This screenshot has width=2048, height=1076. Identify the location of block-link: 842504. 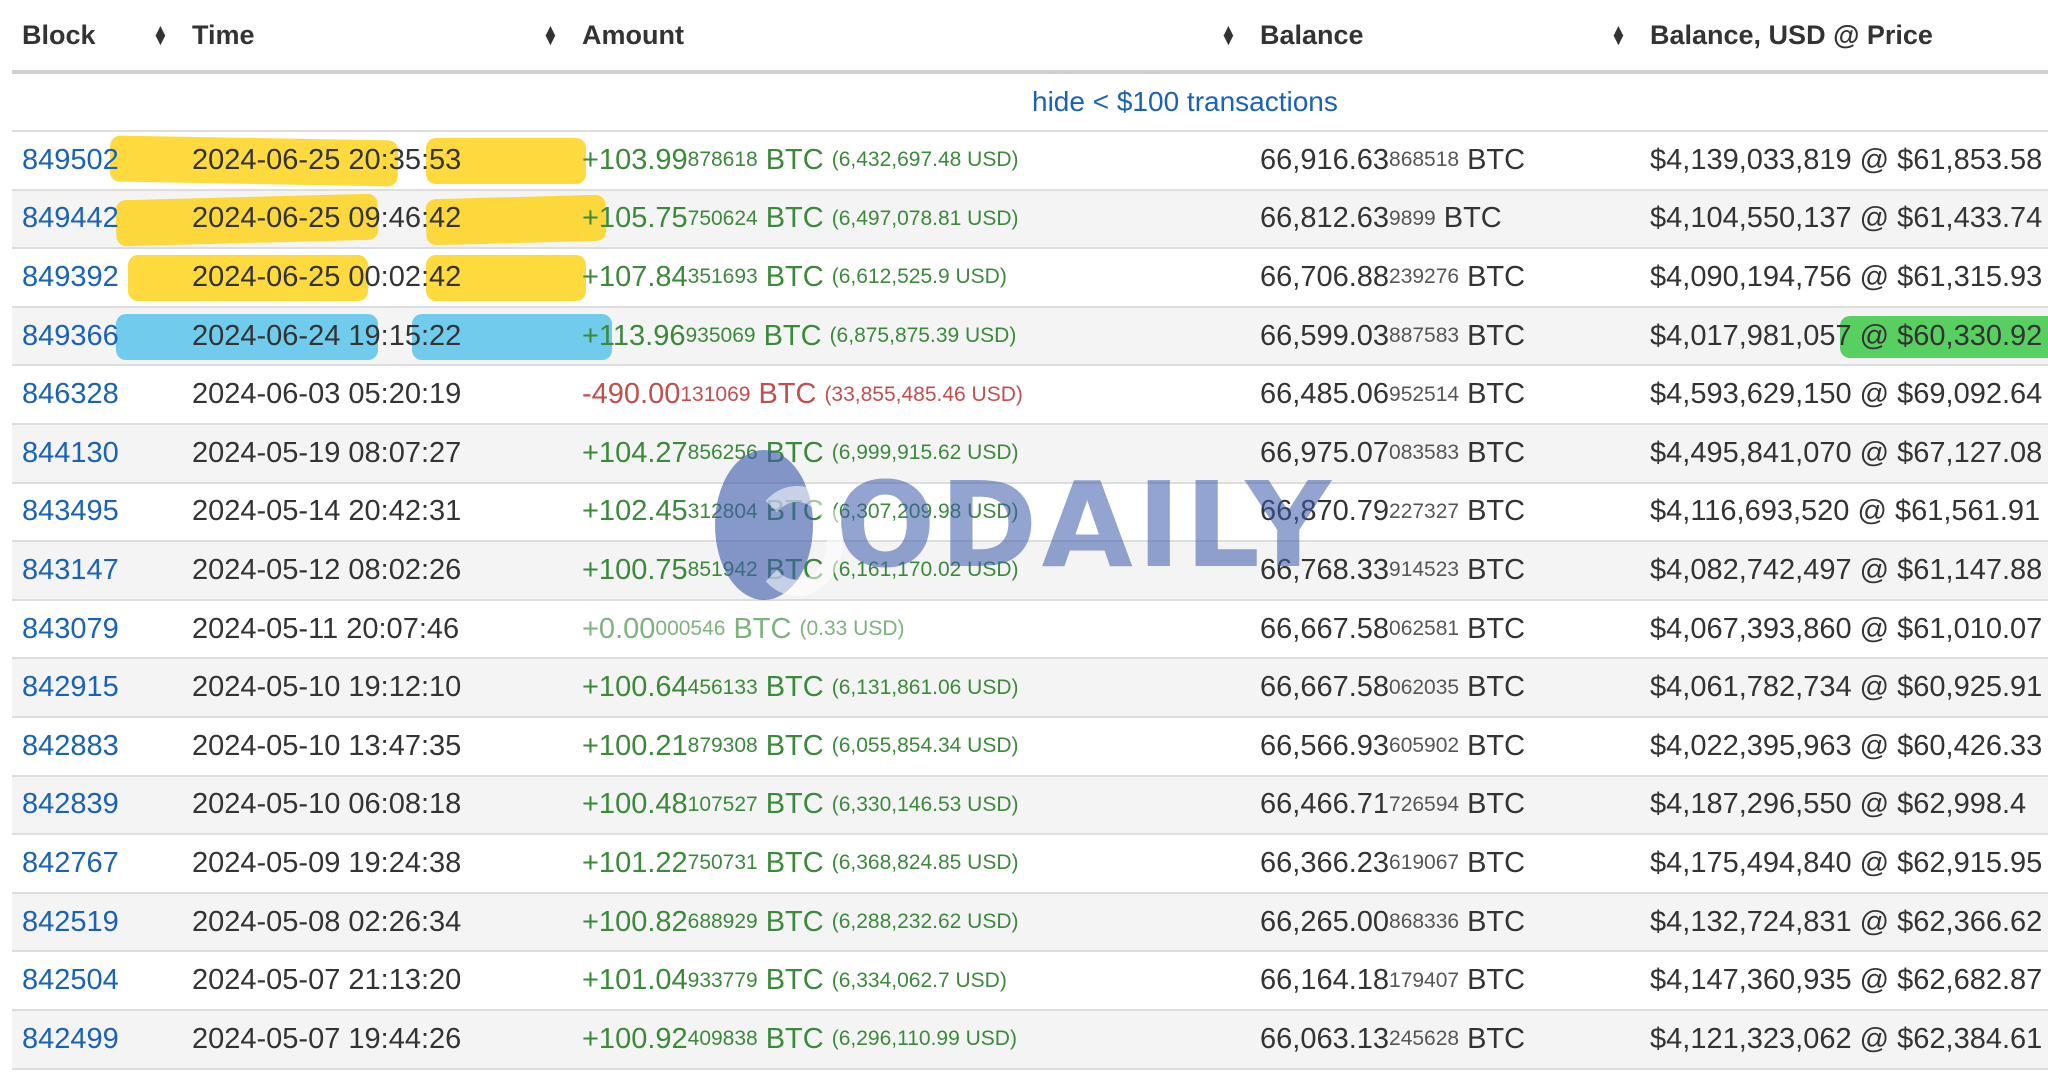
(70, 980).